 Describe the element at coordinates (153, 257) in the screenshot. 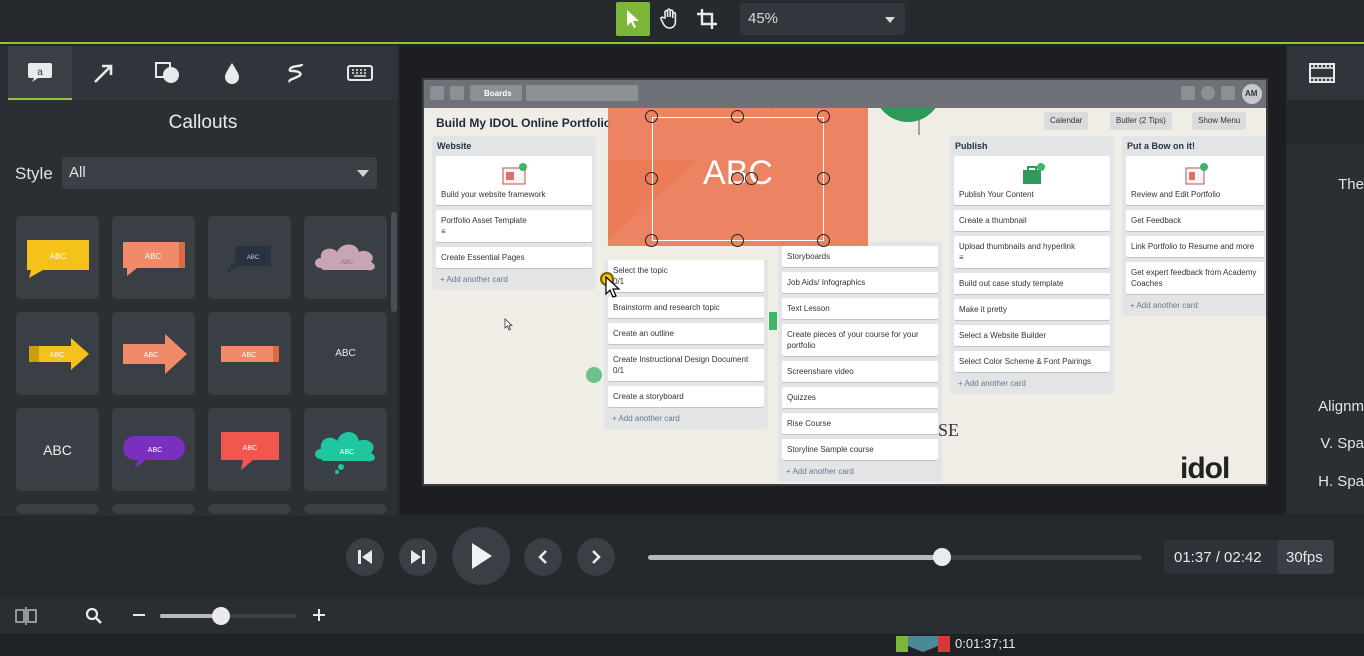

I see `callout-tile-orange-box: ABC` at that location.